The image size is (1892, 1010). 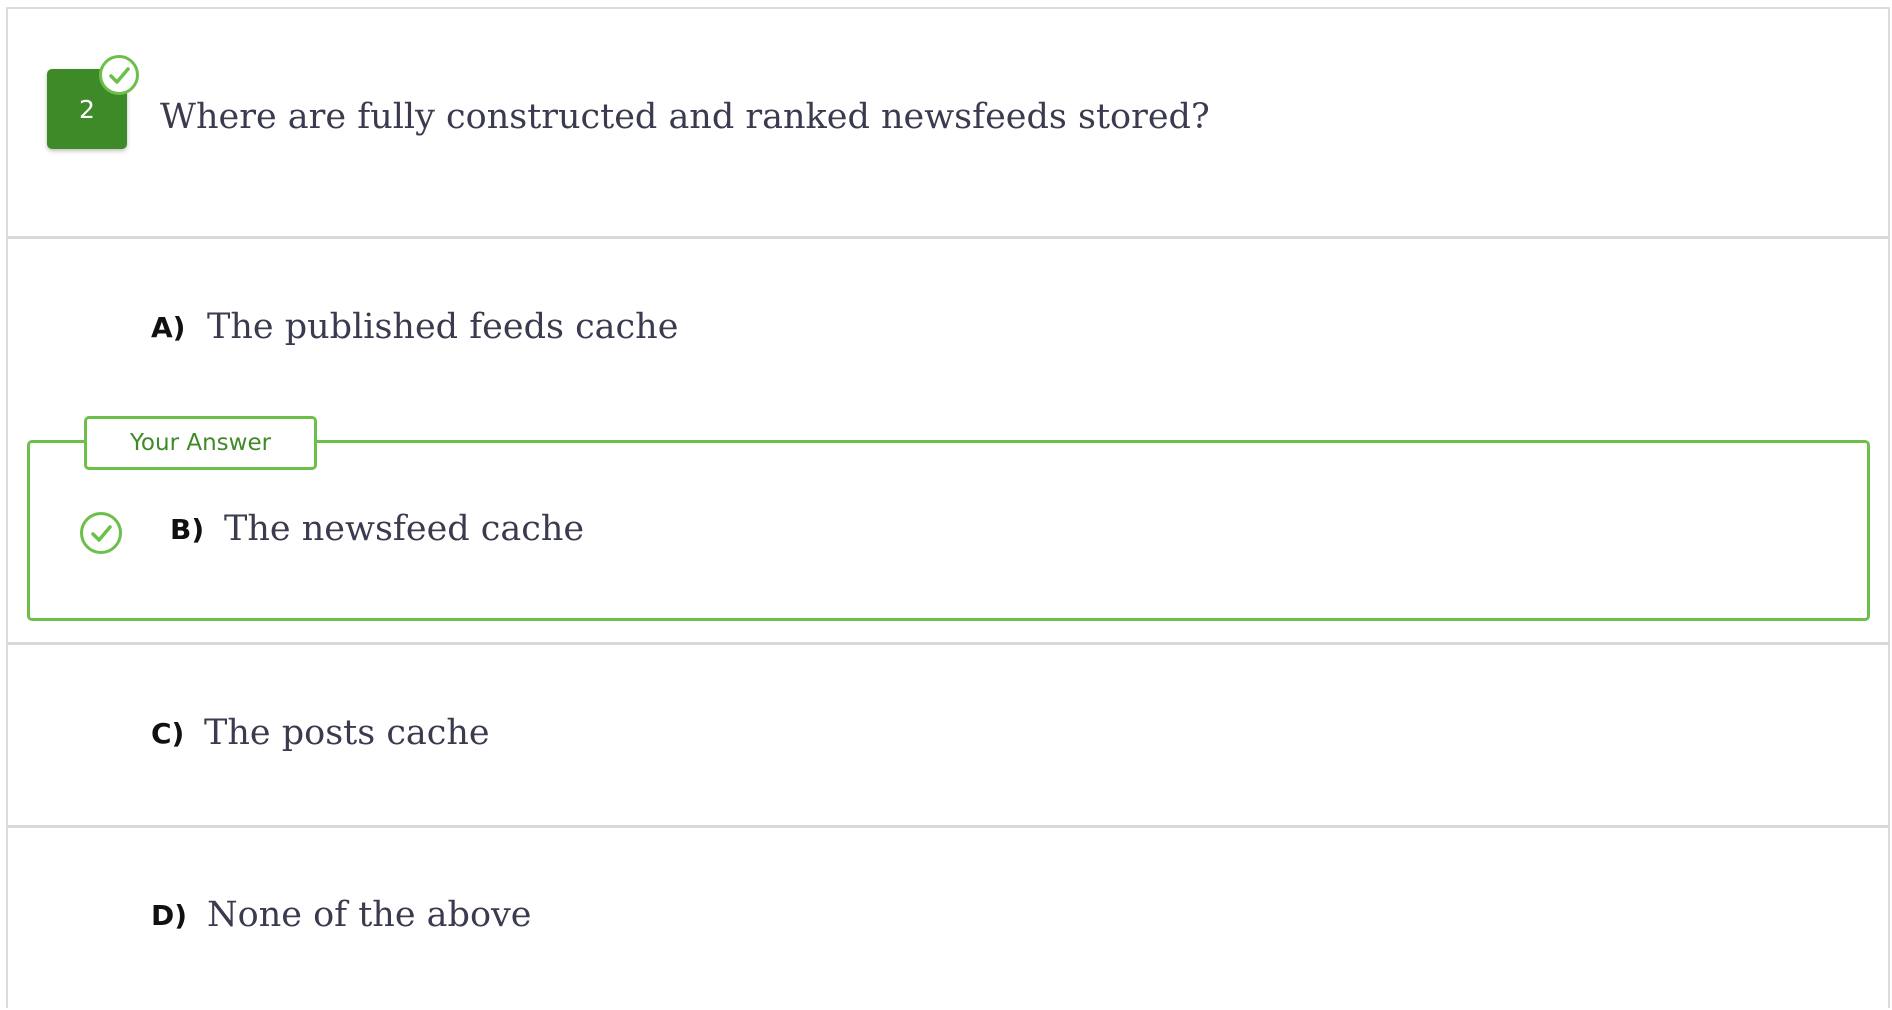 I want to click on option-d-letter: D), so click(x=169, y=915).